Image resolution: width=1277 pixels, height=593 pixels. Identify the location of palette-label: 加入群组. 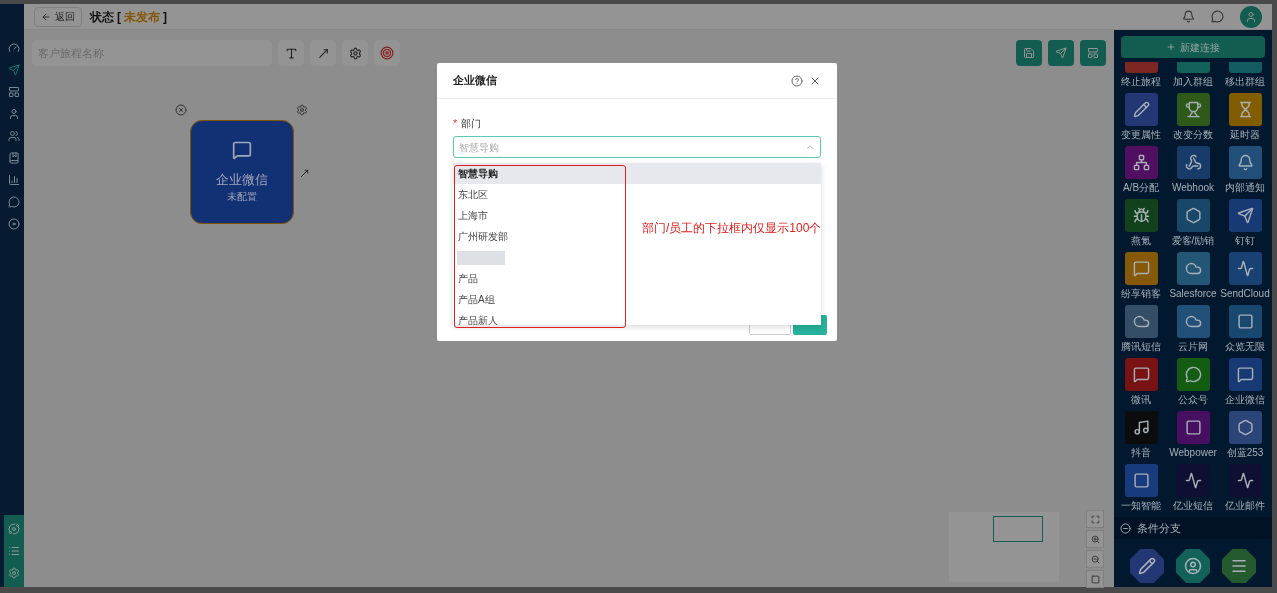
(1193, 82).